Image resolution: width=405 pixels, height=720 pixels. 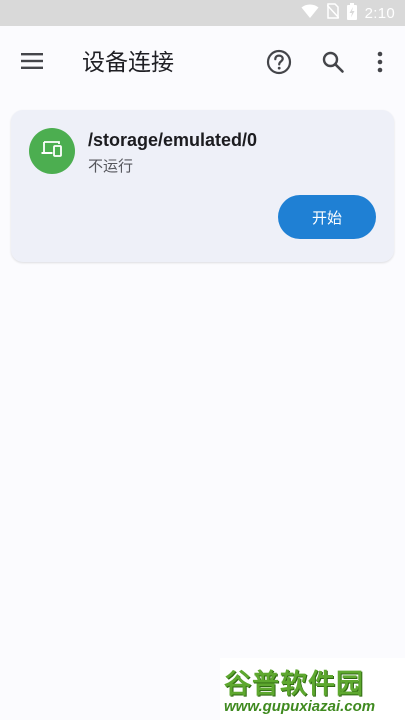 What do you see at coordinates (173, 140) in the screenshot?
I see `device-path: /storage/emulated/0` at bounding box center [173, 140].